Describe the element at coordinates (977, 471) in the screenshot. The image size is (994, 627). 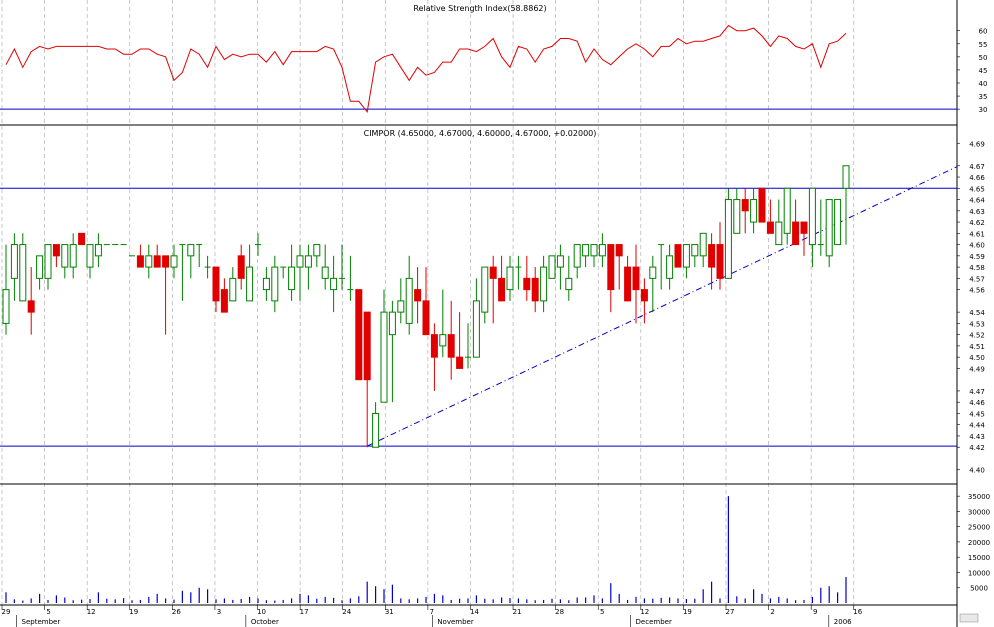
I see `price-tick-label-0: 4.40` at that location.